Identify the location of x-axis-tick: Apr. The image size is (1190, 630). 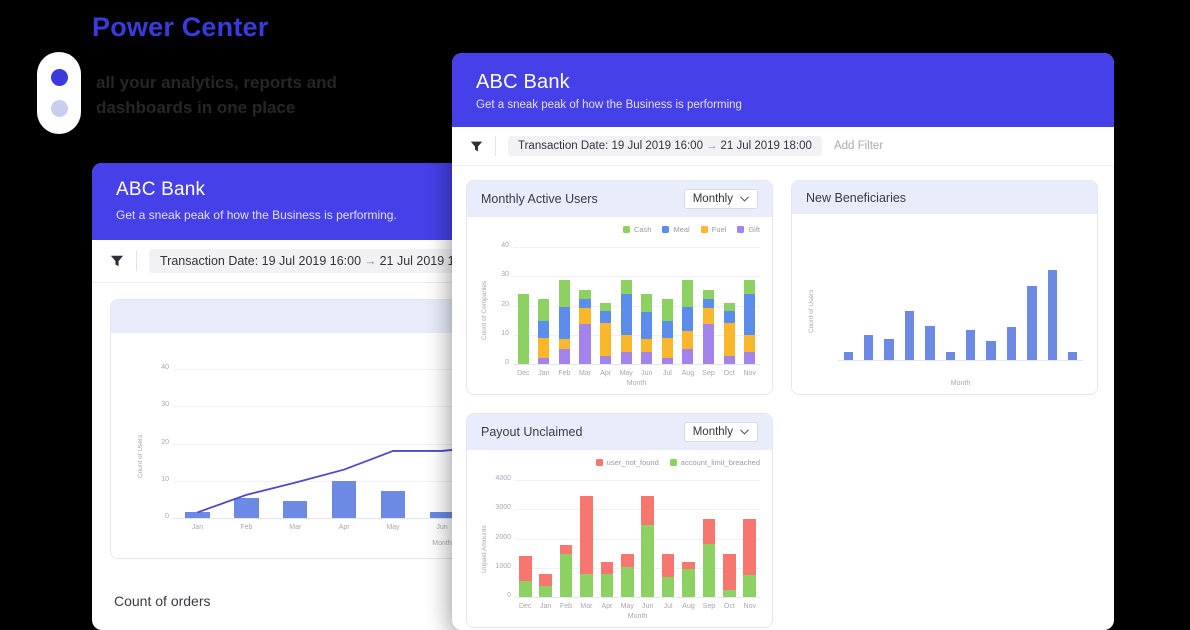
(344, 527).